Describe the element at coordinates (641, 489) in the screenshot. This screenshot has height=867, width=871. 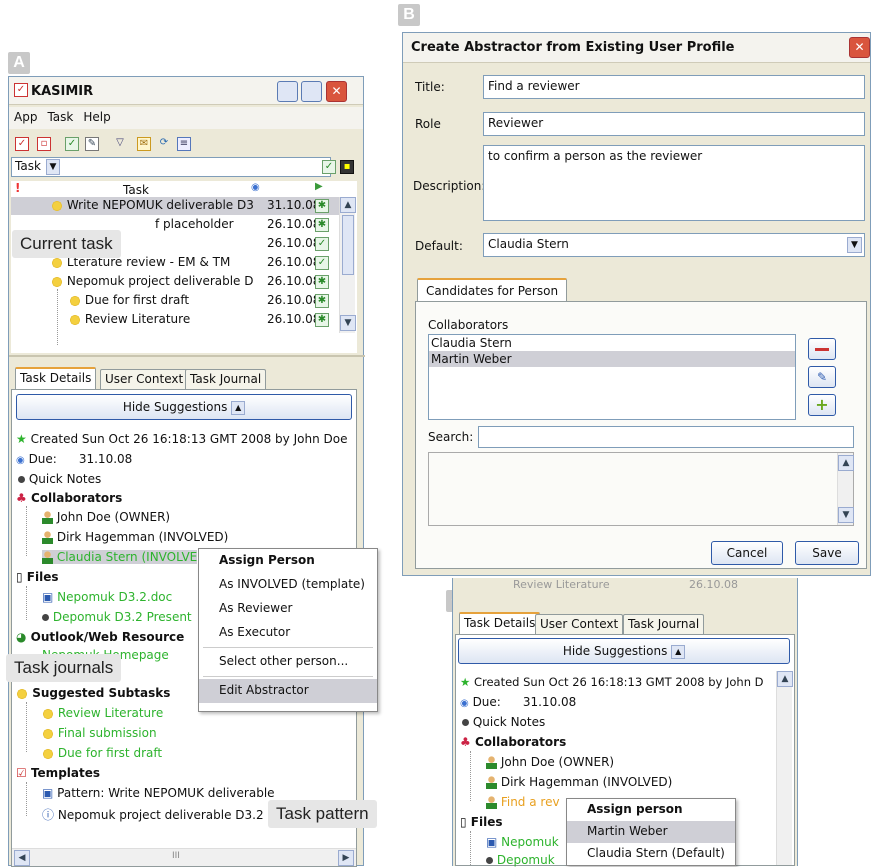
I see `search-results: ▲ ▼` at that location.